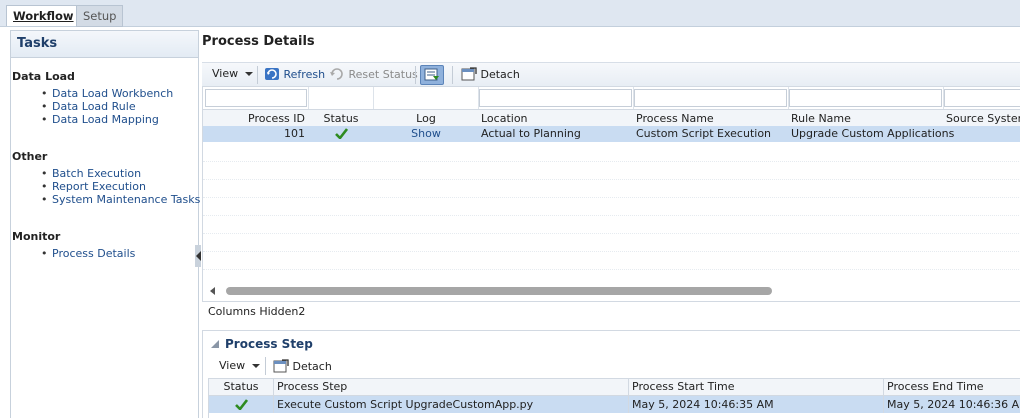 This screenshot has width=1020, height=418. I want to click on filter-process-name, so click(710, 98).